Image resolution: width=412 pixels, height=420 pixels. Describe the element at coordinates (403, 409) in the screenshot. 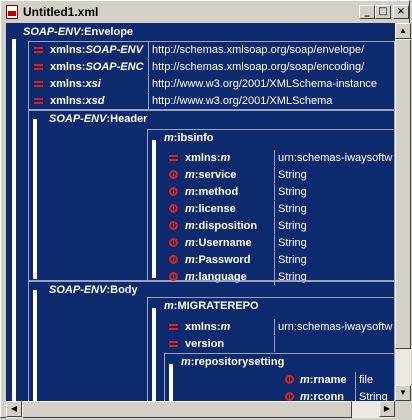

I see `resize-grip` at that location.